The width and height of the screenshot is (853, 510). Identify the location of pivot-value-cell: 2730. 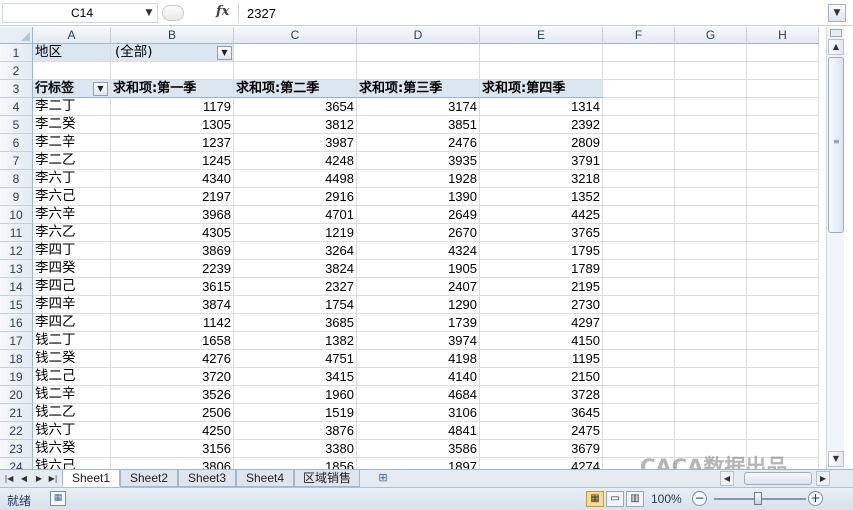
(541, 305).